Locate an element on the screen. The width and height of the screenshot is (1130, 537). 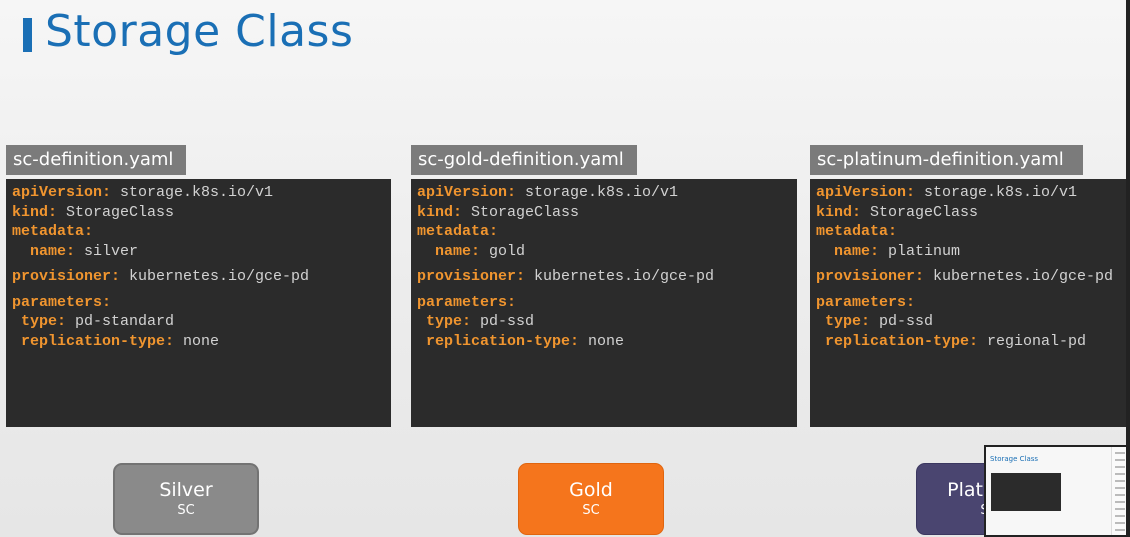
file-tab-platinum: sc-platinum-definition.yaml is located at coordinates (946, 160).